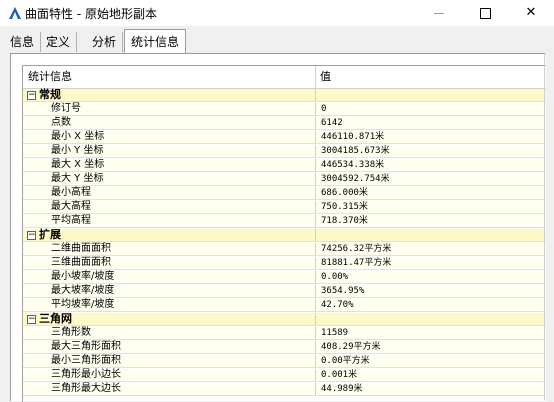  What do you see at coordinates (81, 262) in the screenshot?
I see `statistic-name: 三维曲面面积` at bounding box center [81, 262].